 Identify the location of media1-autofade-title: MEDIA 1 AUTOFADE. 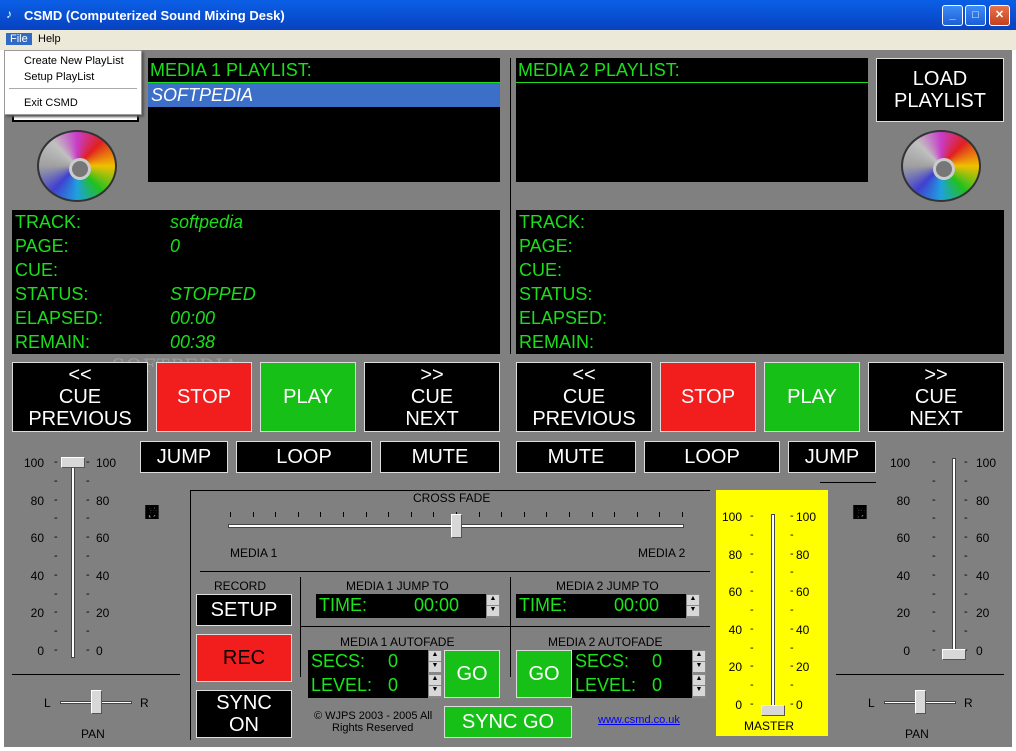
(397, 642).